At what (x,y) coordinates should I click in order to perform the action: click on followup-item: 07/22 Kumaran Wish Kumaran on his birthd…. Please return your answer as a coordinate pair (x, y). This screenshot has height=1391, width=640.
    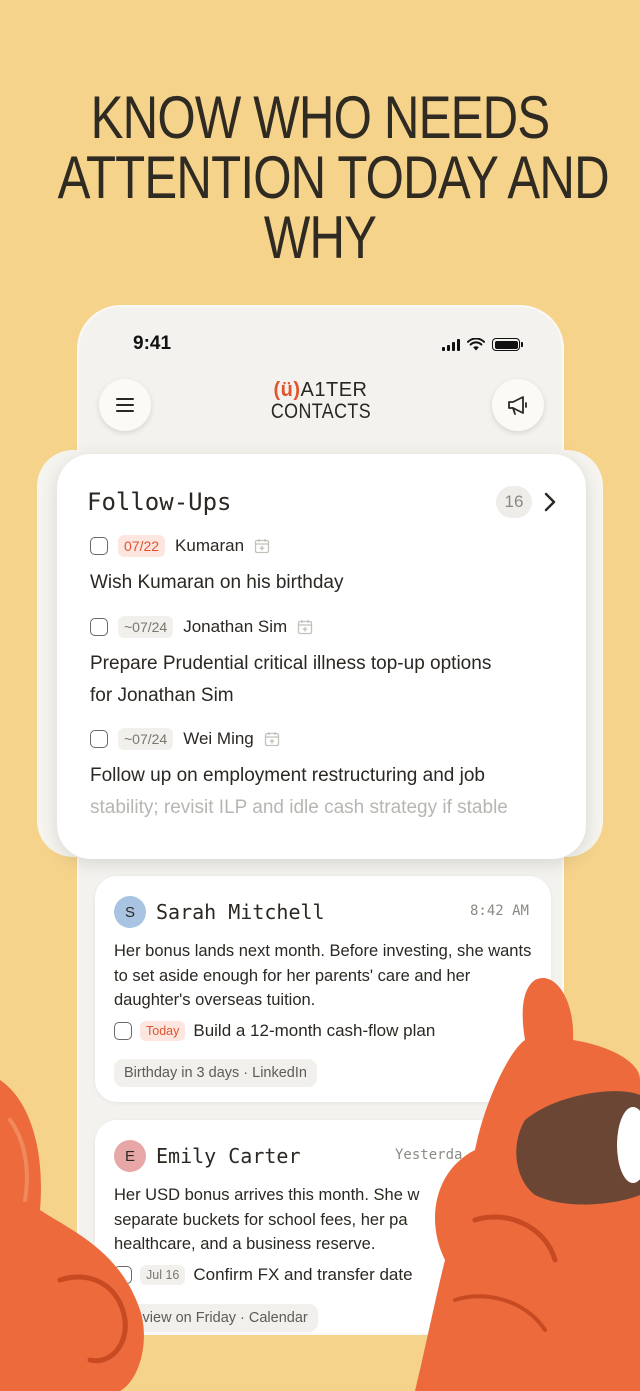
    Looking at the image, I should click on (330, 567).